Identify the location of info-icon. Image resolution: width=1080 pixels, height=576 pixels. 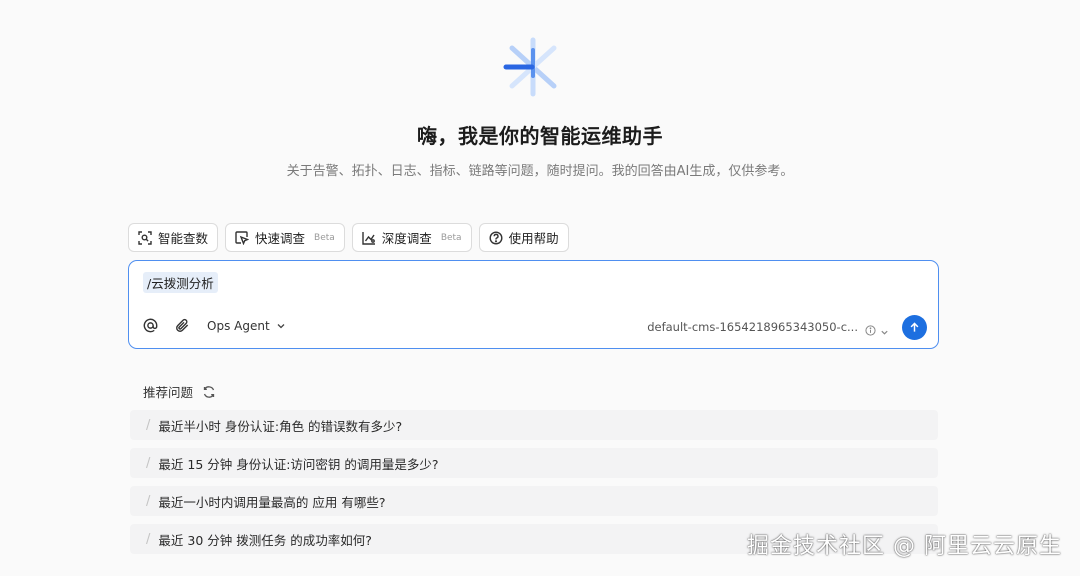
(870, 330).